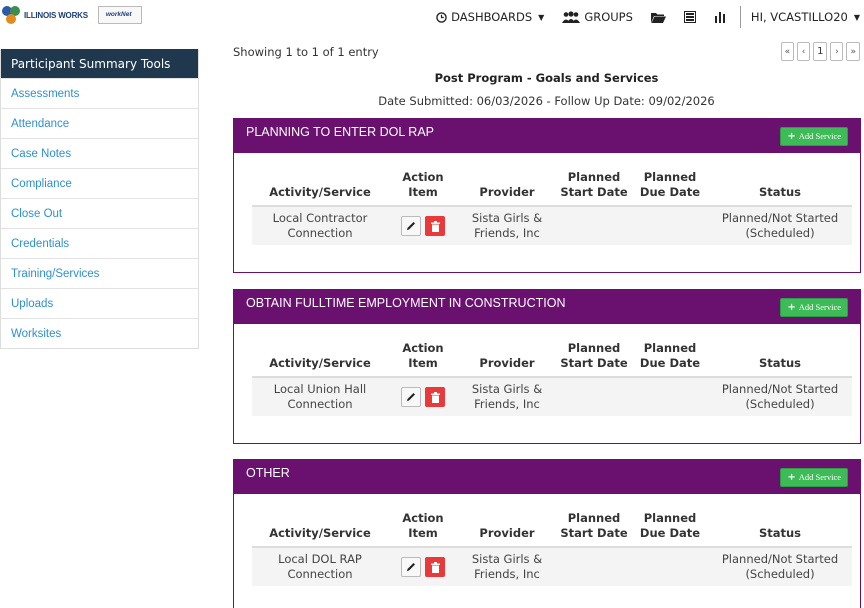 This screenshot has height=608, width=864. Describe the element at coordinates (639, 17) in the screenshot. I see `top-navigation: DASHBOARDS ▼ GROUPS HI, VCASTILLO20 ▼` at that location.